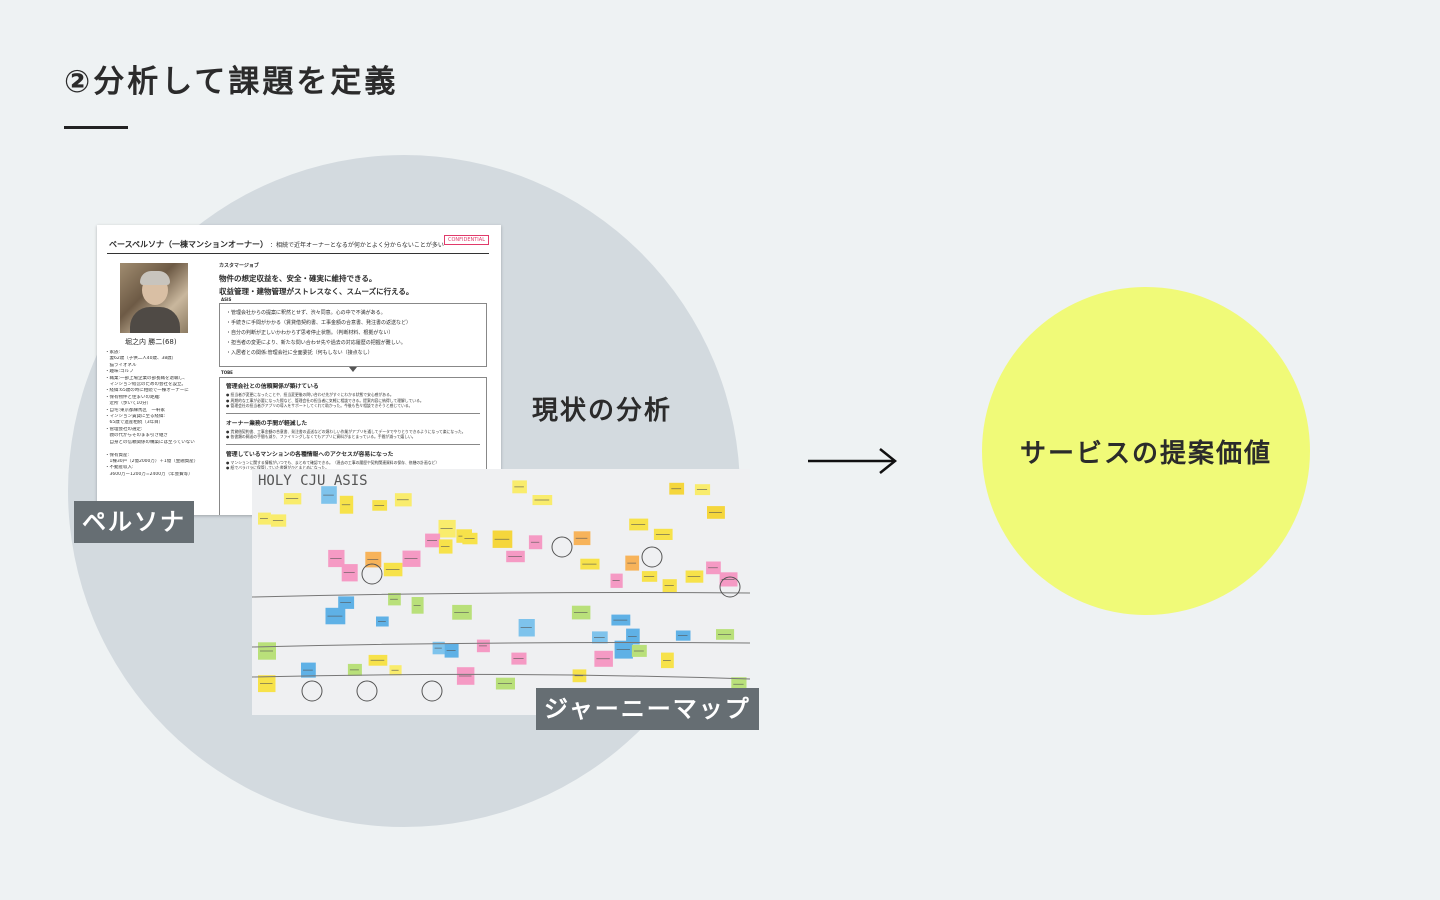 Image resolution: width=1440 pixels, height=900 pixels. Describe the element at coordinates (155, 278) in the screenshot. I see `portrait-hair` at that location.